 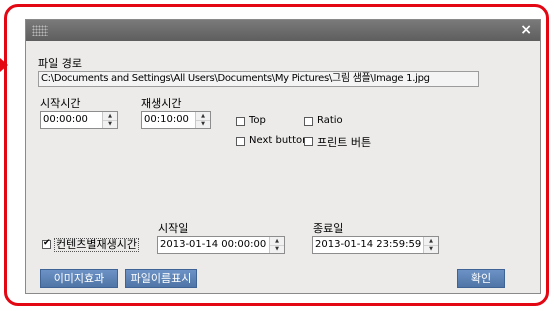 I want to click on play-time-arrows: ▲ ▼, so click(x=202, y=120).